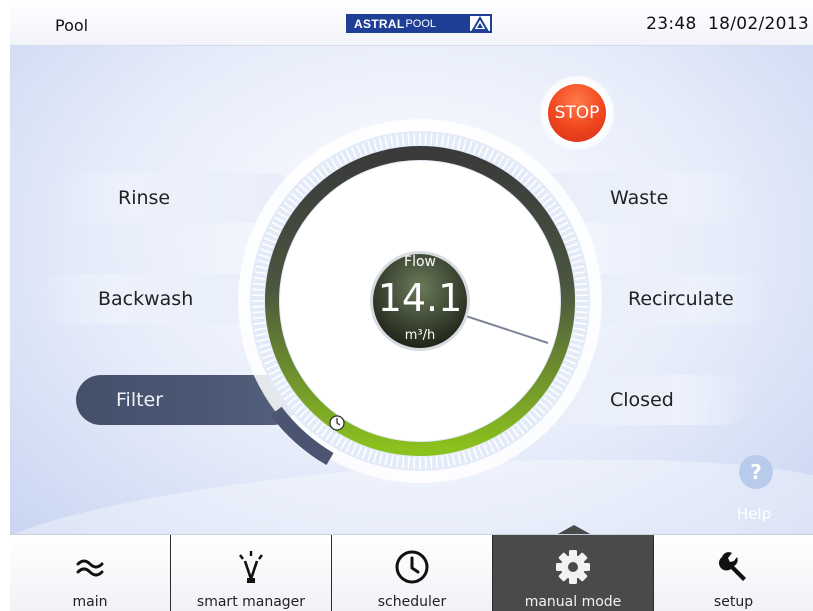 The width and height of the screenshot is (813, 611). I want to click on wrench-icon, so click(734, 567).